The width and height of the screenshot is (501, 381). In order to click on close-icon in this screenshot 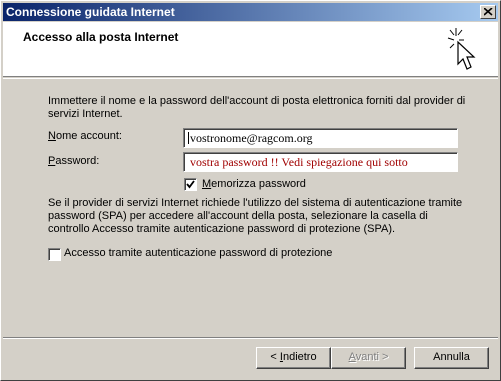, I will do `click(488, 12)`.